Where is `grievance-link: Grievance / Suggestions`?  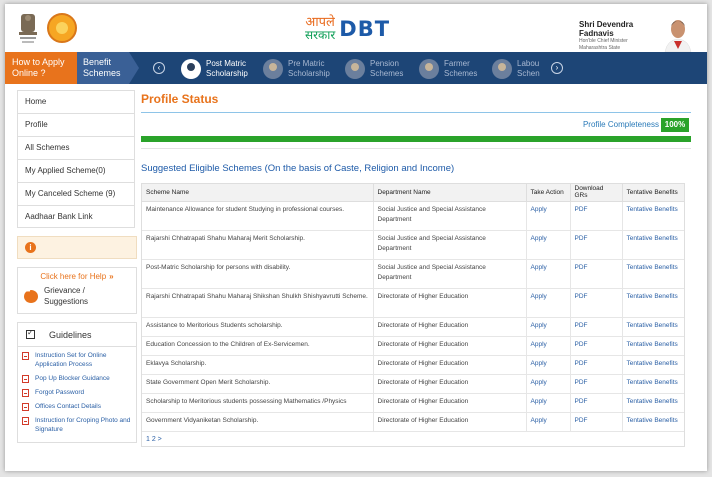 grievance-link: Grievance / Suggestions is located at coordinates (77, 296).